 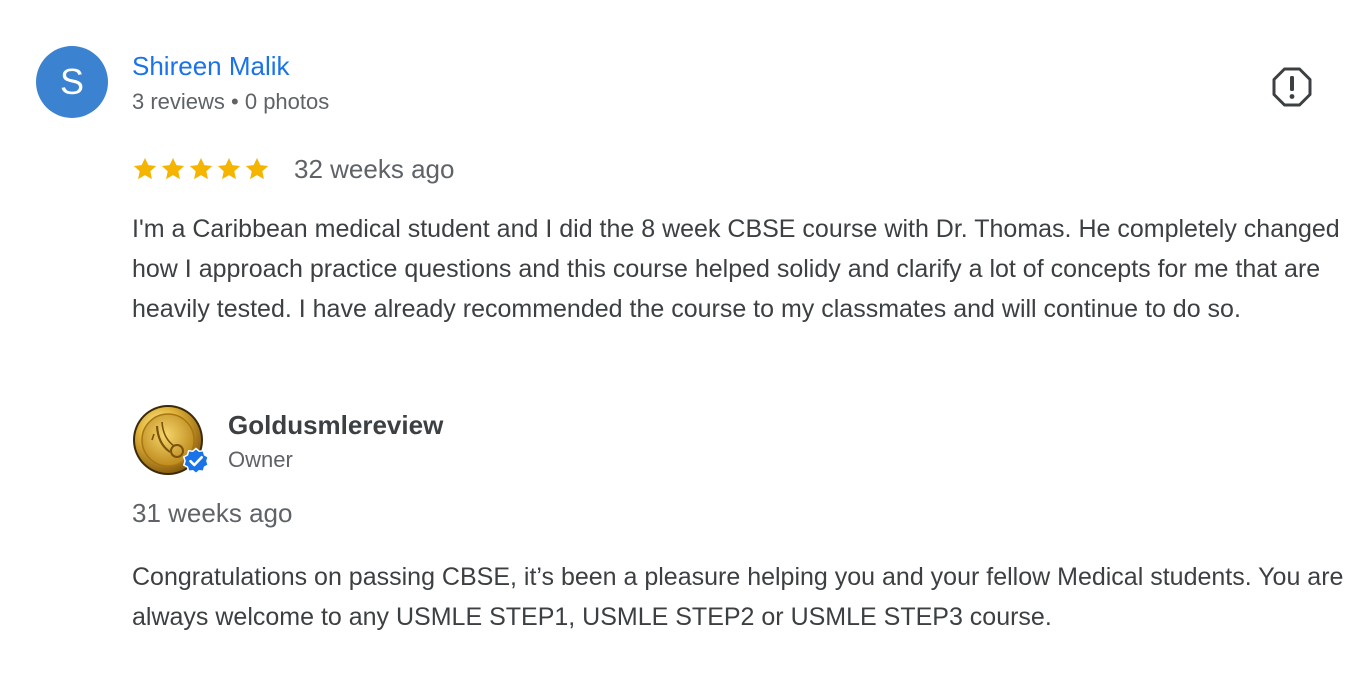 I want to click on rating-row: 32 weeks ago, so click(x=293, y=169).